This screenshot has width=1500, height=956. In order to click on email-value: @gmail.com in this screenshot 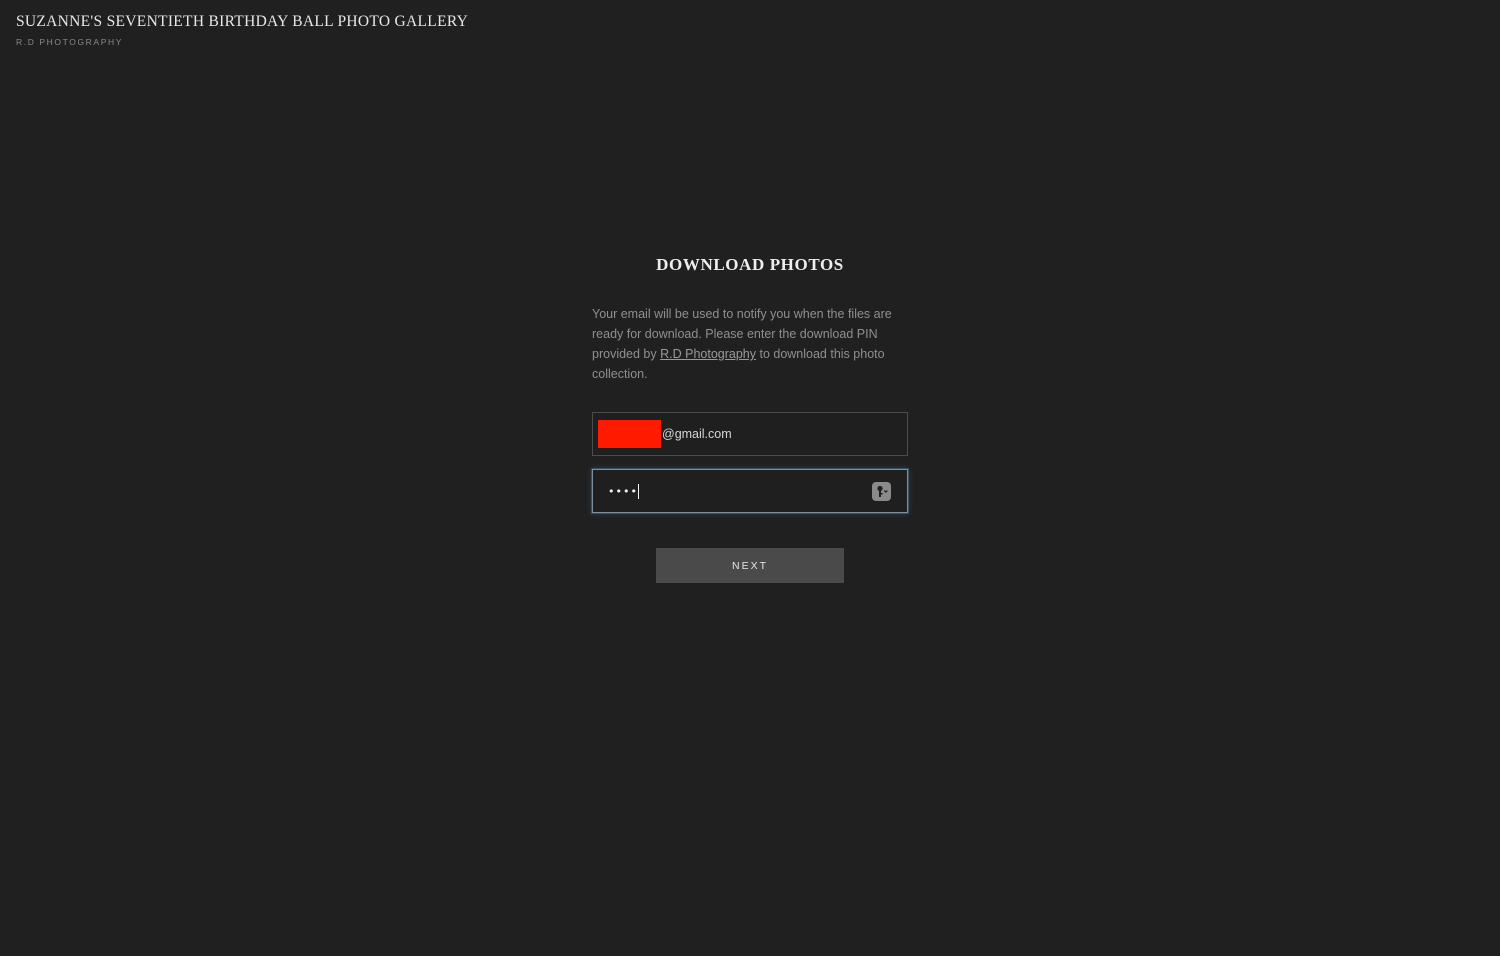, I will do `click(697, 434)`.